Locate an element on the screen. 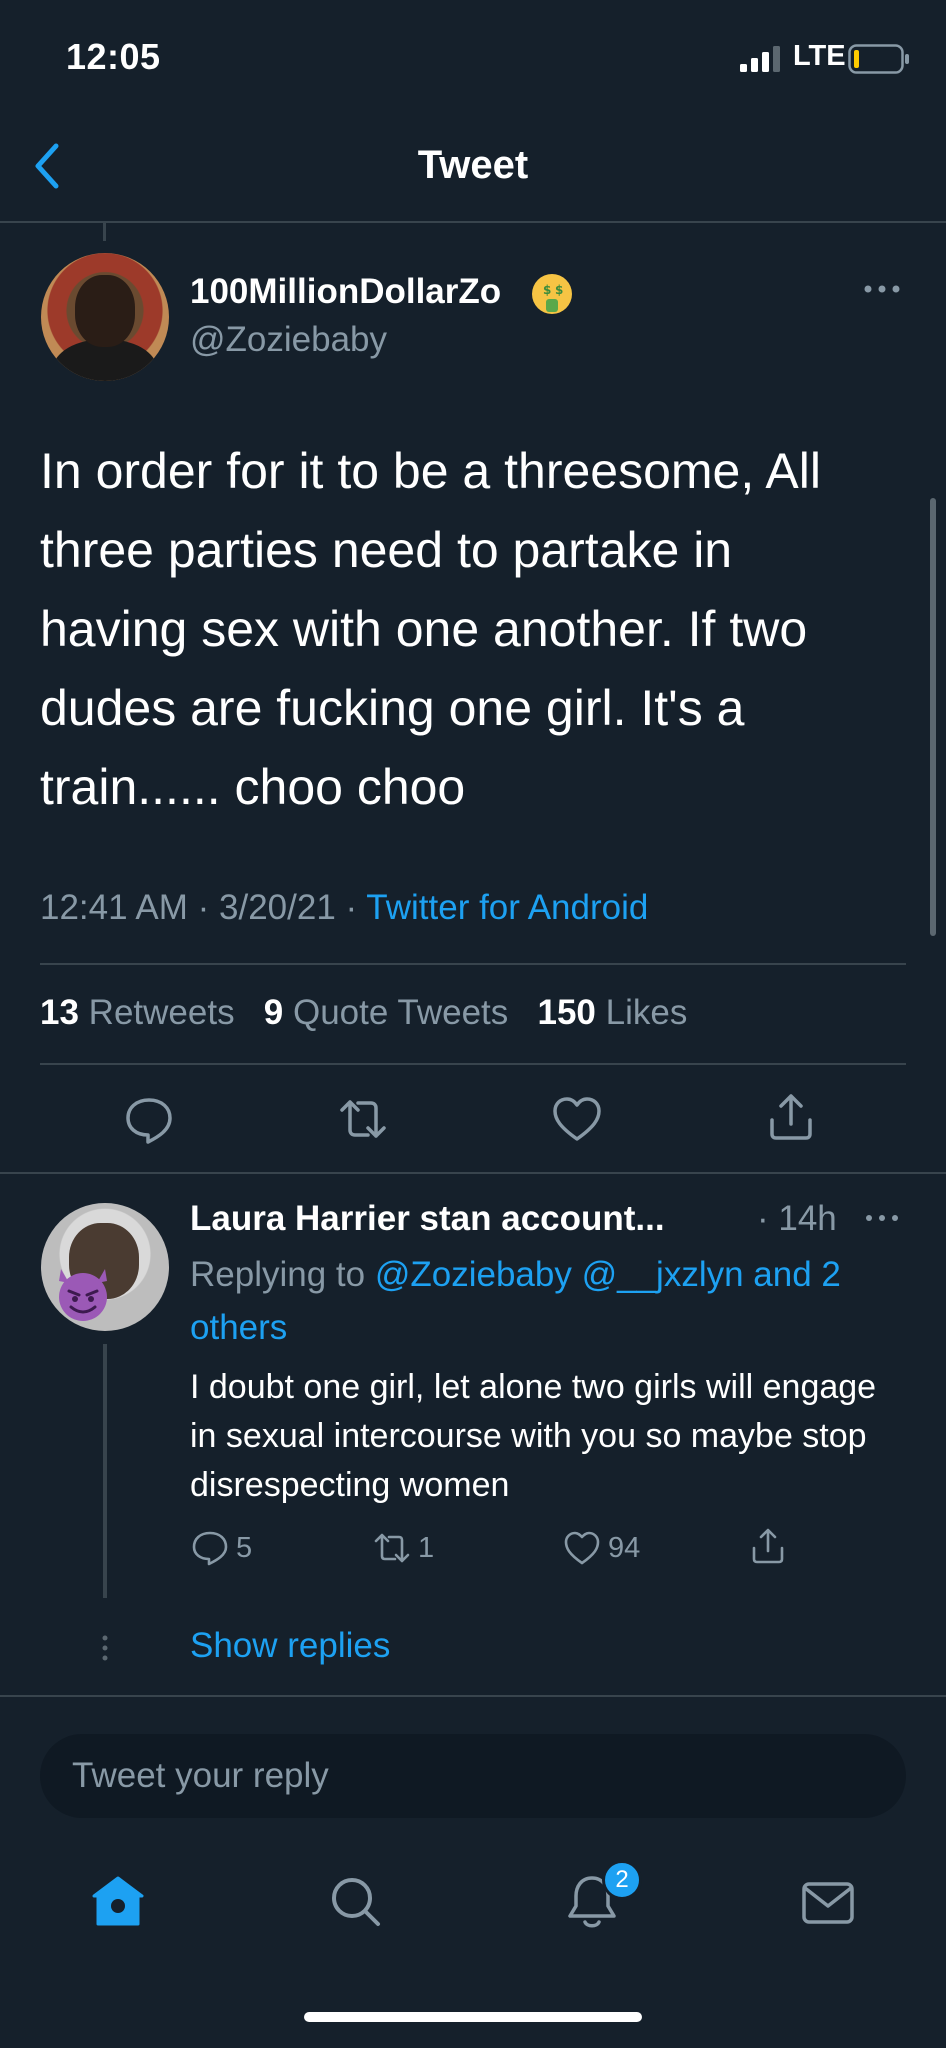 This screenshot has height=2048, width=946. home-indicator is located at coordinates (473, 2017).